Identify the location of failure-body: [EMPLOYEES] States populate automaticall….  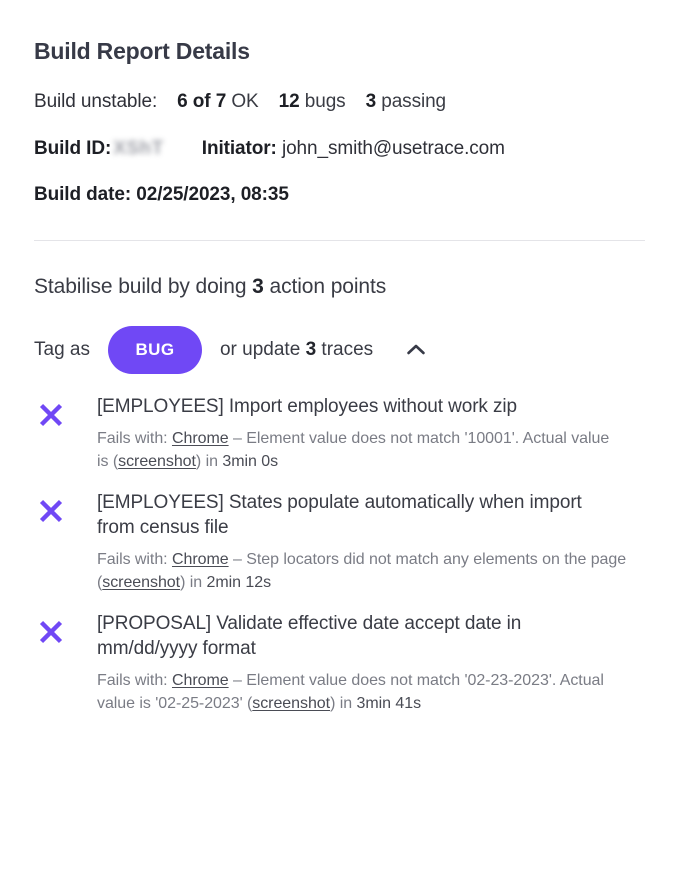
(373, 542).